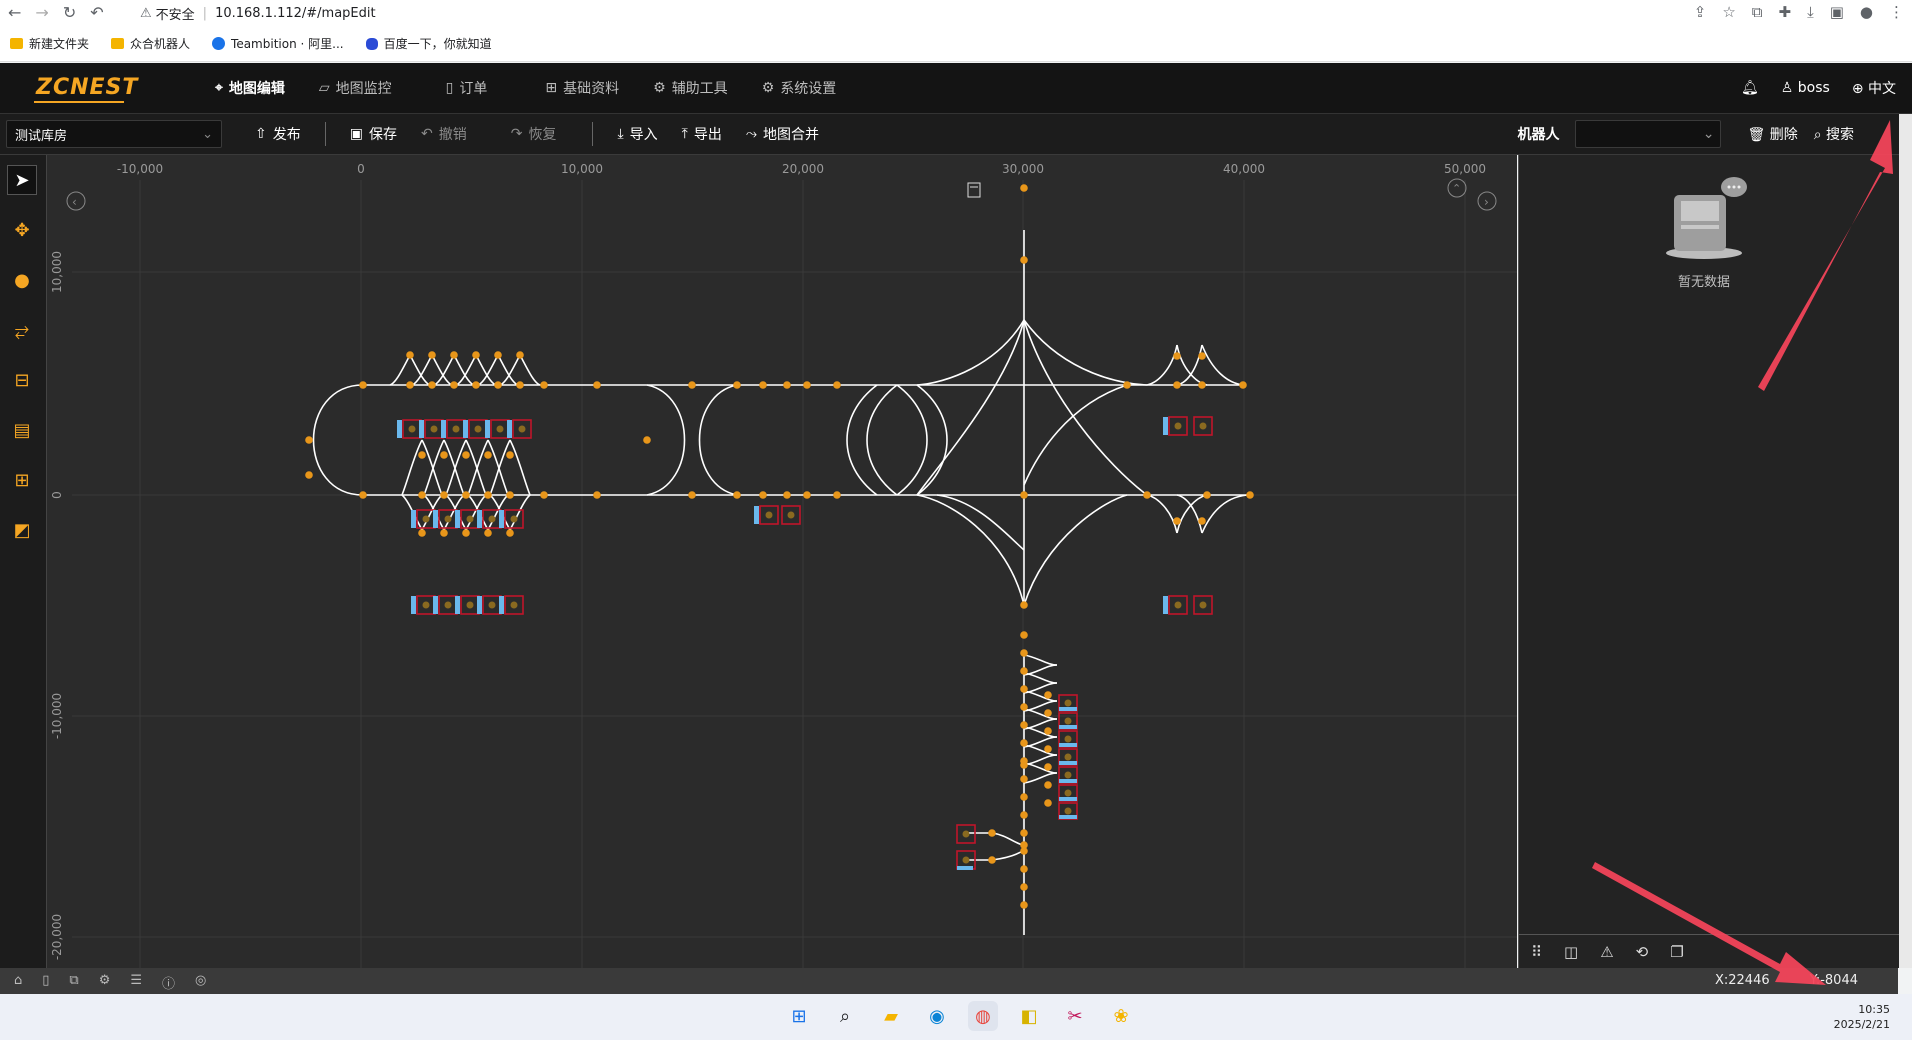 The image size is (1912, 1040). Describe the element at coordinates (150, 43) in the screenshot. I see `bookmark-item: 众合机器人` at that location.